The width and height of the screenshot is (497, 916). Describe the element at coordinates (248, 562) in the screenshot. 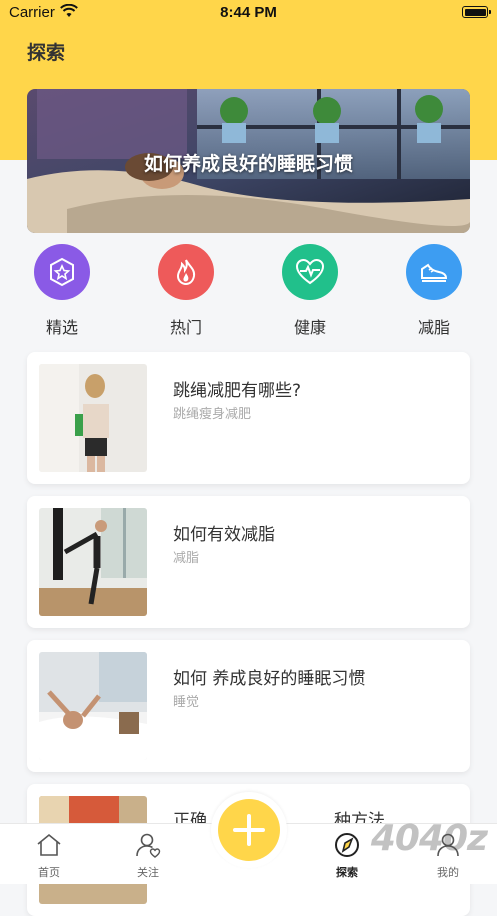

I see `article-card: 如何有效减脂 减脂` at that location.